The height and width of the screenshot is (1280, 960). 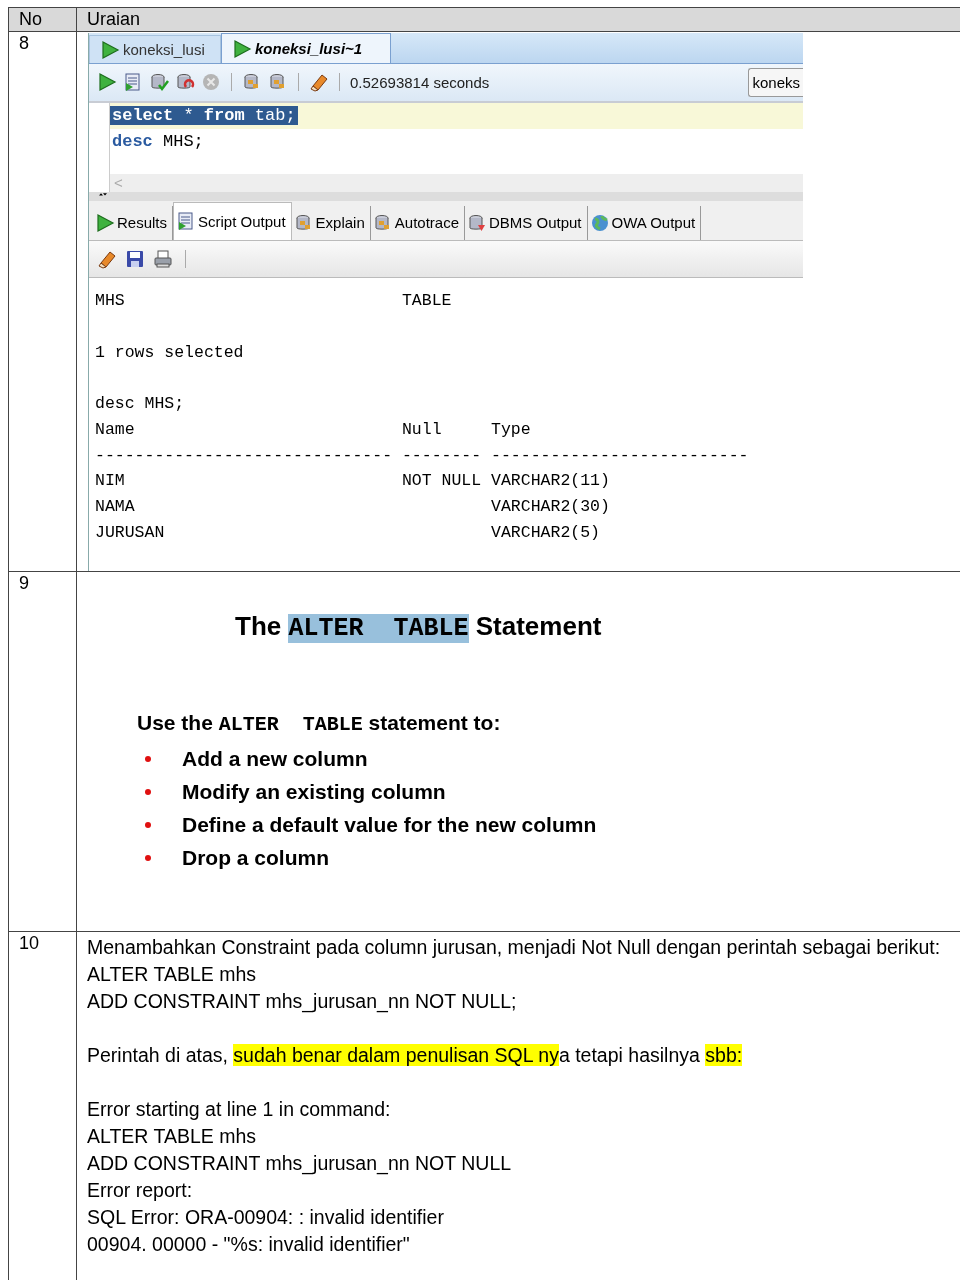 What do you see at coordinates (42, 301) in the screenshot?
I see `row-number: 8` at bounding box center [42, 301].